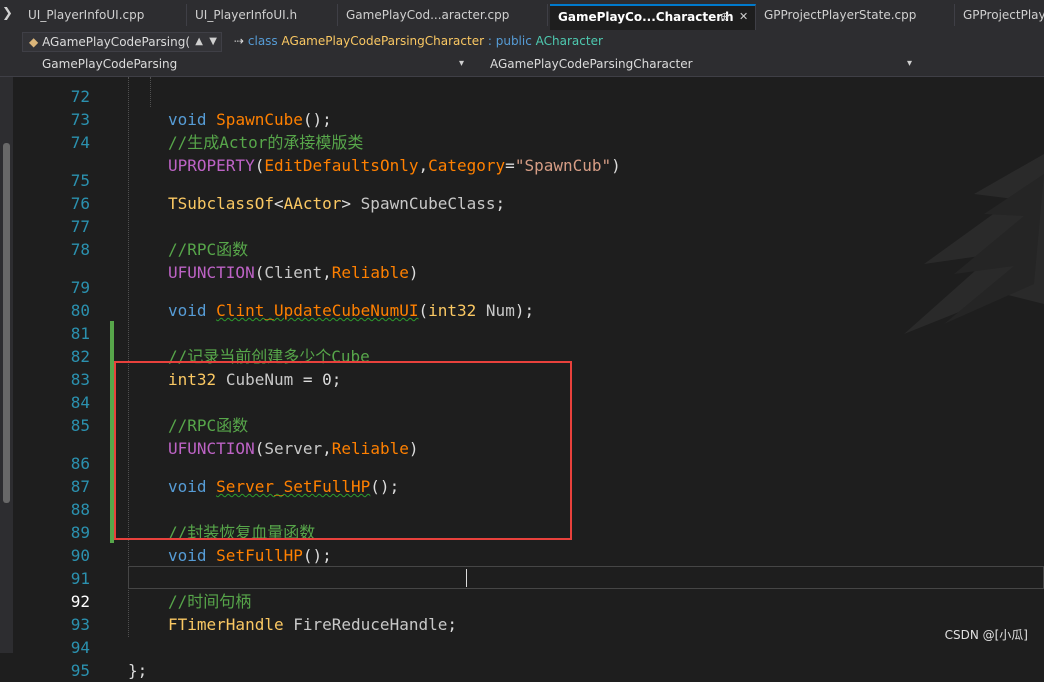 The width and height of the screenshot is (1044, 682). Describe the element at coordinates (743, 17) in the screenshot. I see `close-icon: ✕` at that location.